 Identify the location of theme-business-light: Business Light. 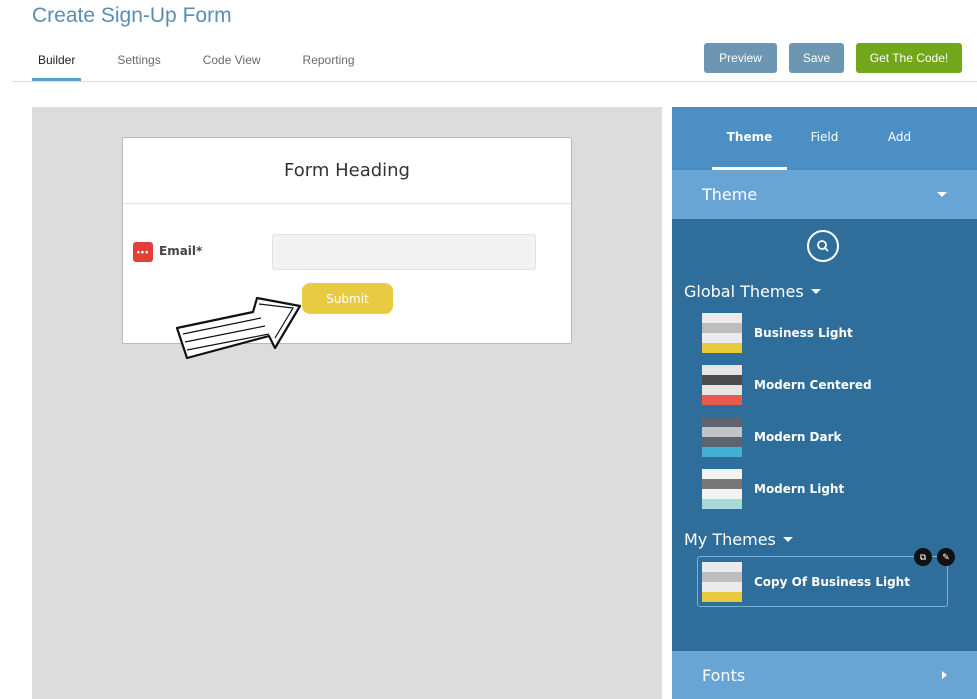
(777, 333).